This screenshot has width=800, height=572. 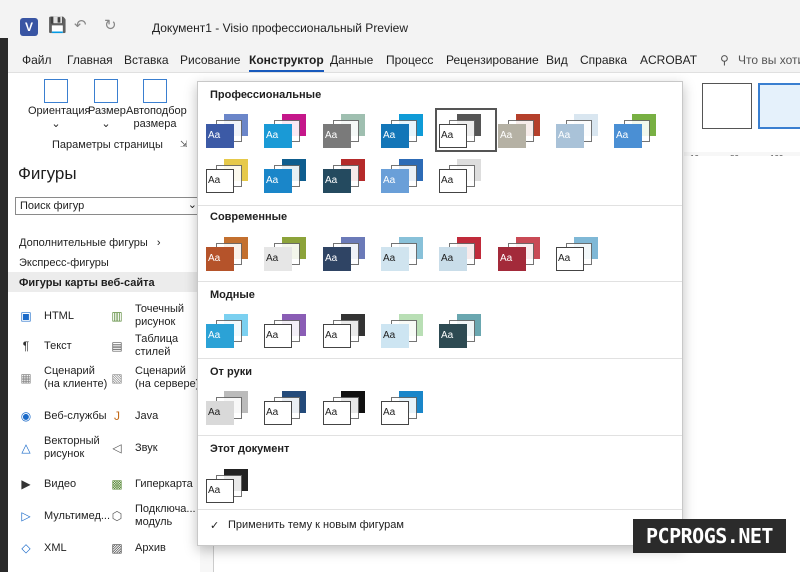 I want to click on shape-item-label: Точечный рисунок, so click(x=159, y=316).